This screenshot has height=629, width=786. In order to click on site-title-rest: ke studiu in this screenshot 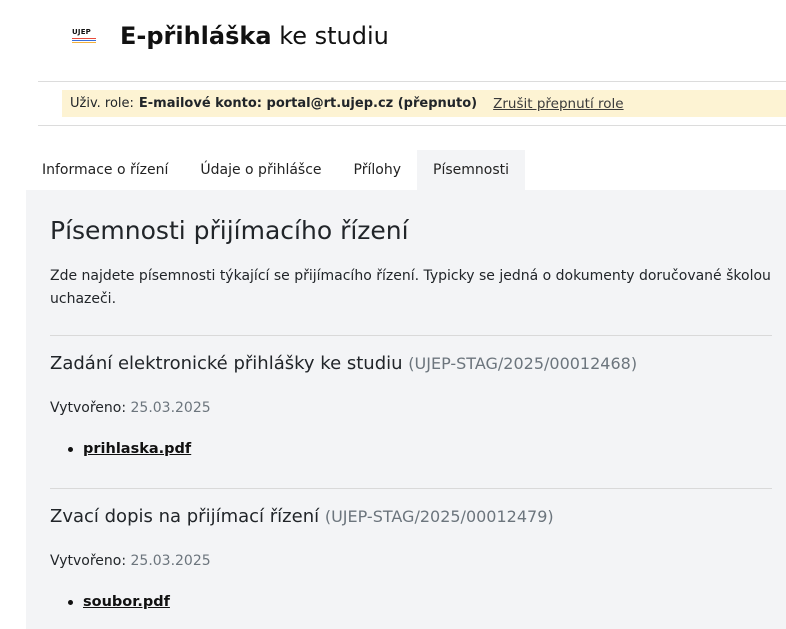, I will do `click(334, 36)`.